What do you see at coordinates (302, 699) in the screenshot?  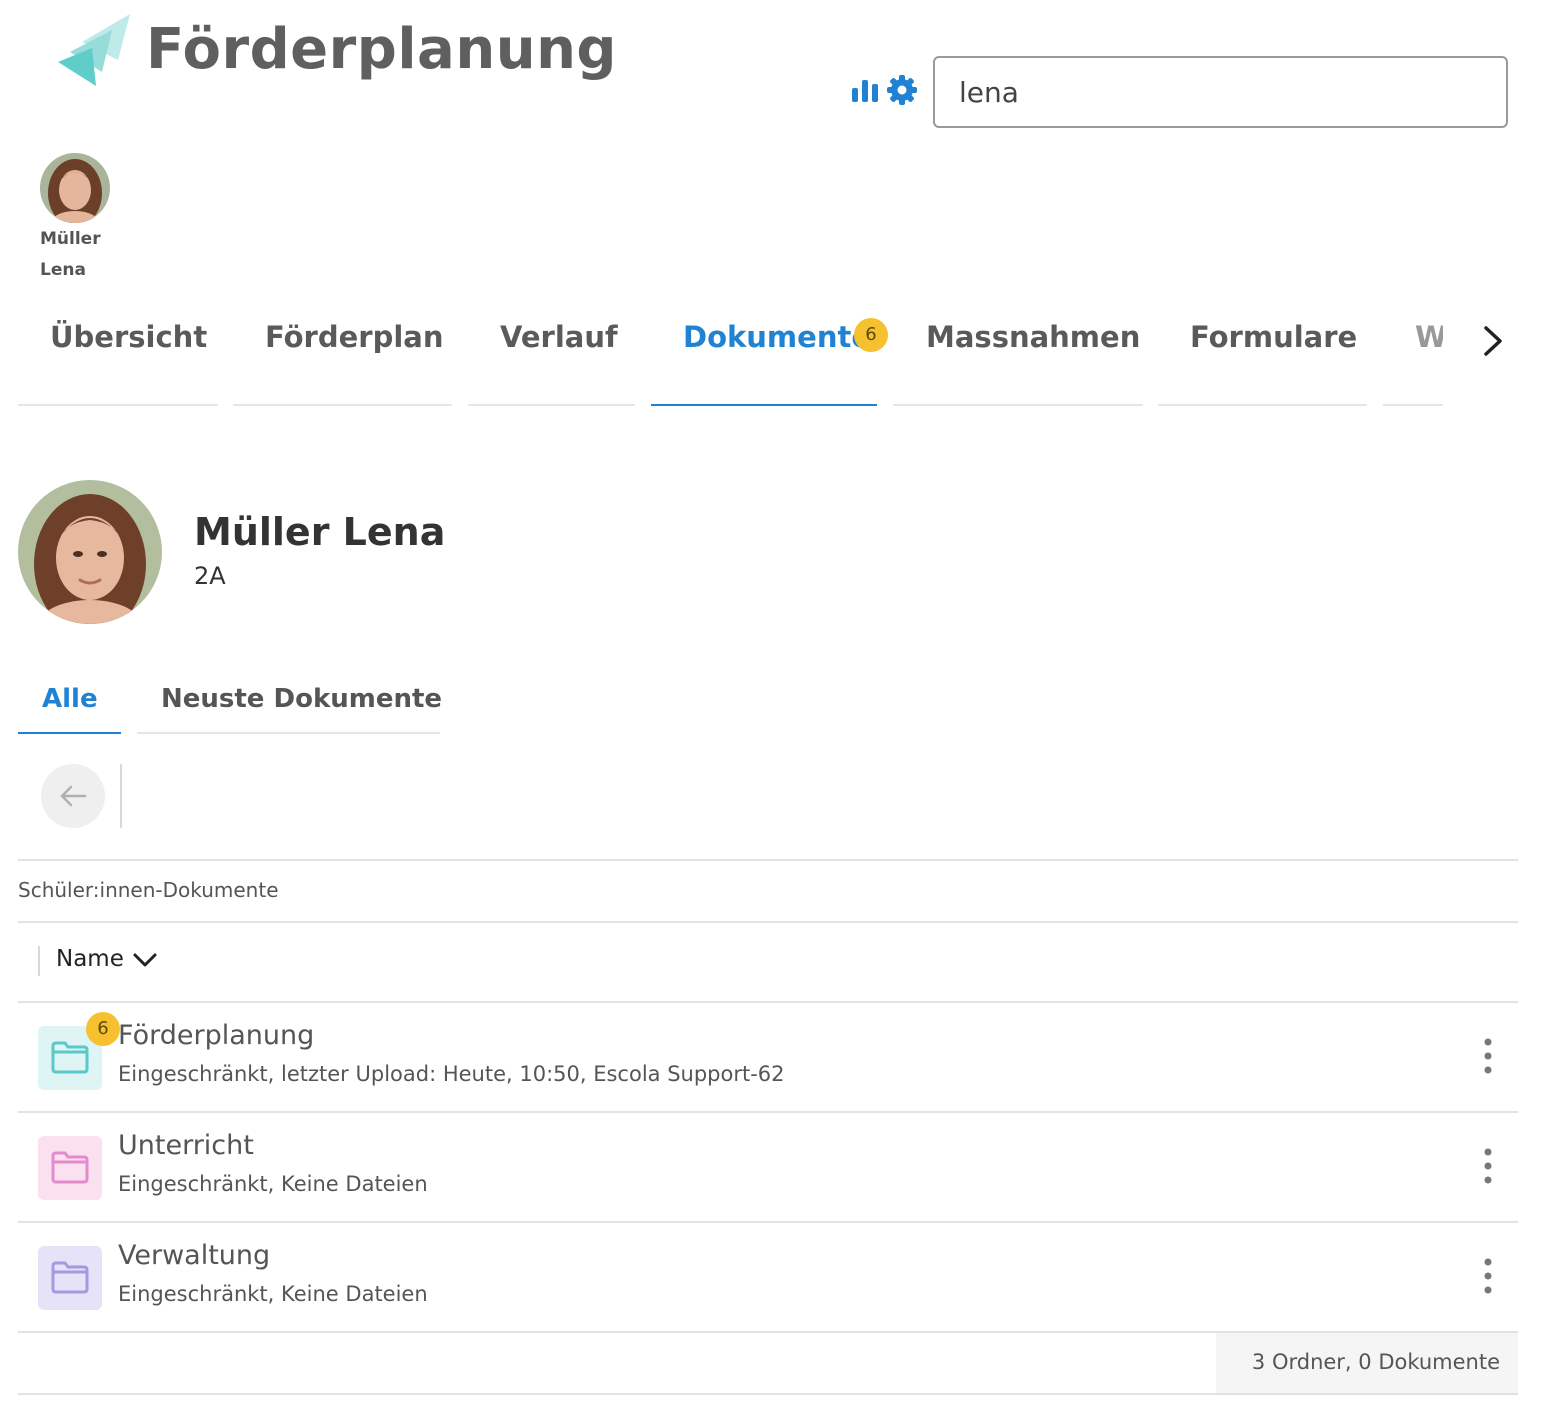 I see `subtab-label: Neuste Dokumente` at bounding box center [302, 699].